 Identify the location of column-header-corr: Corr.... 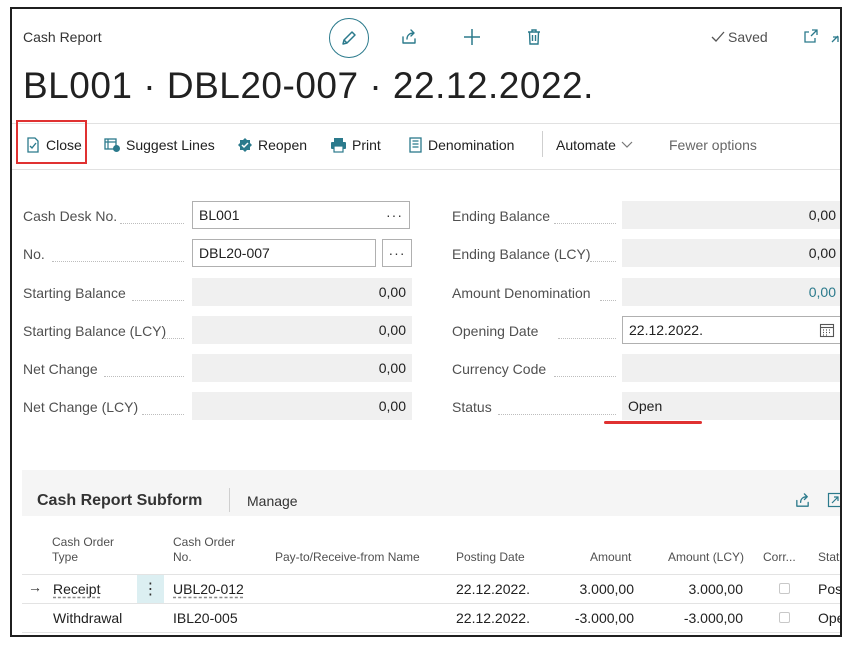
(779, 557).